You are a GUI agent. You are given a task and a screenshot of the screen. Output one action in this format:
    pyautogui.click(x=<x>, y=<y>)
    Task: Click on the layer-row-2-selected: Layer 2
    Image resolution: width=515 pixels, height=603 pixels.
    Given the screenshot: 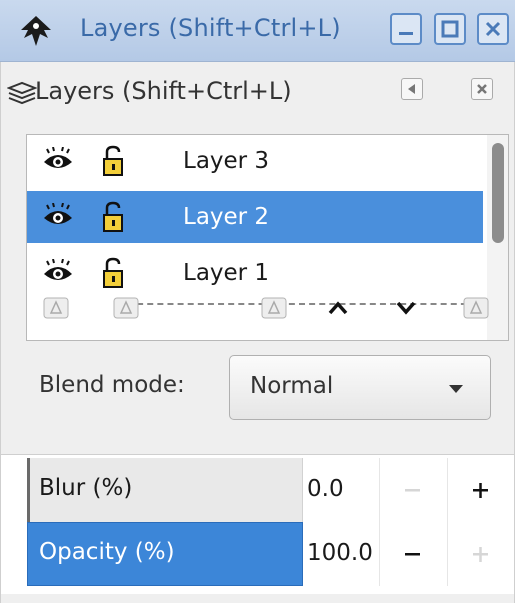 What is the action you would take?
    pyautogui.click(x=255, y=217)
    